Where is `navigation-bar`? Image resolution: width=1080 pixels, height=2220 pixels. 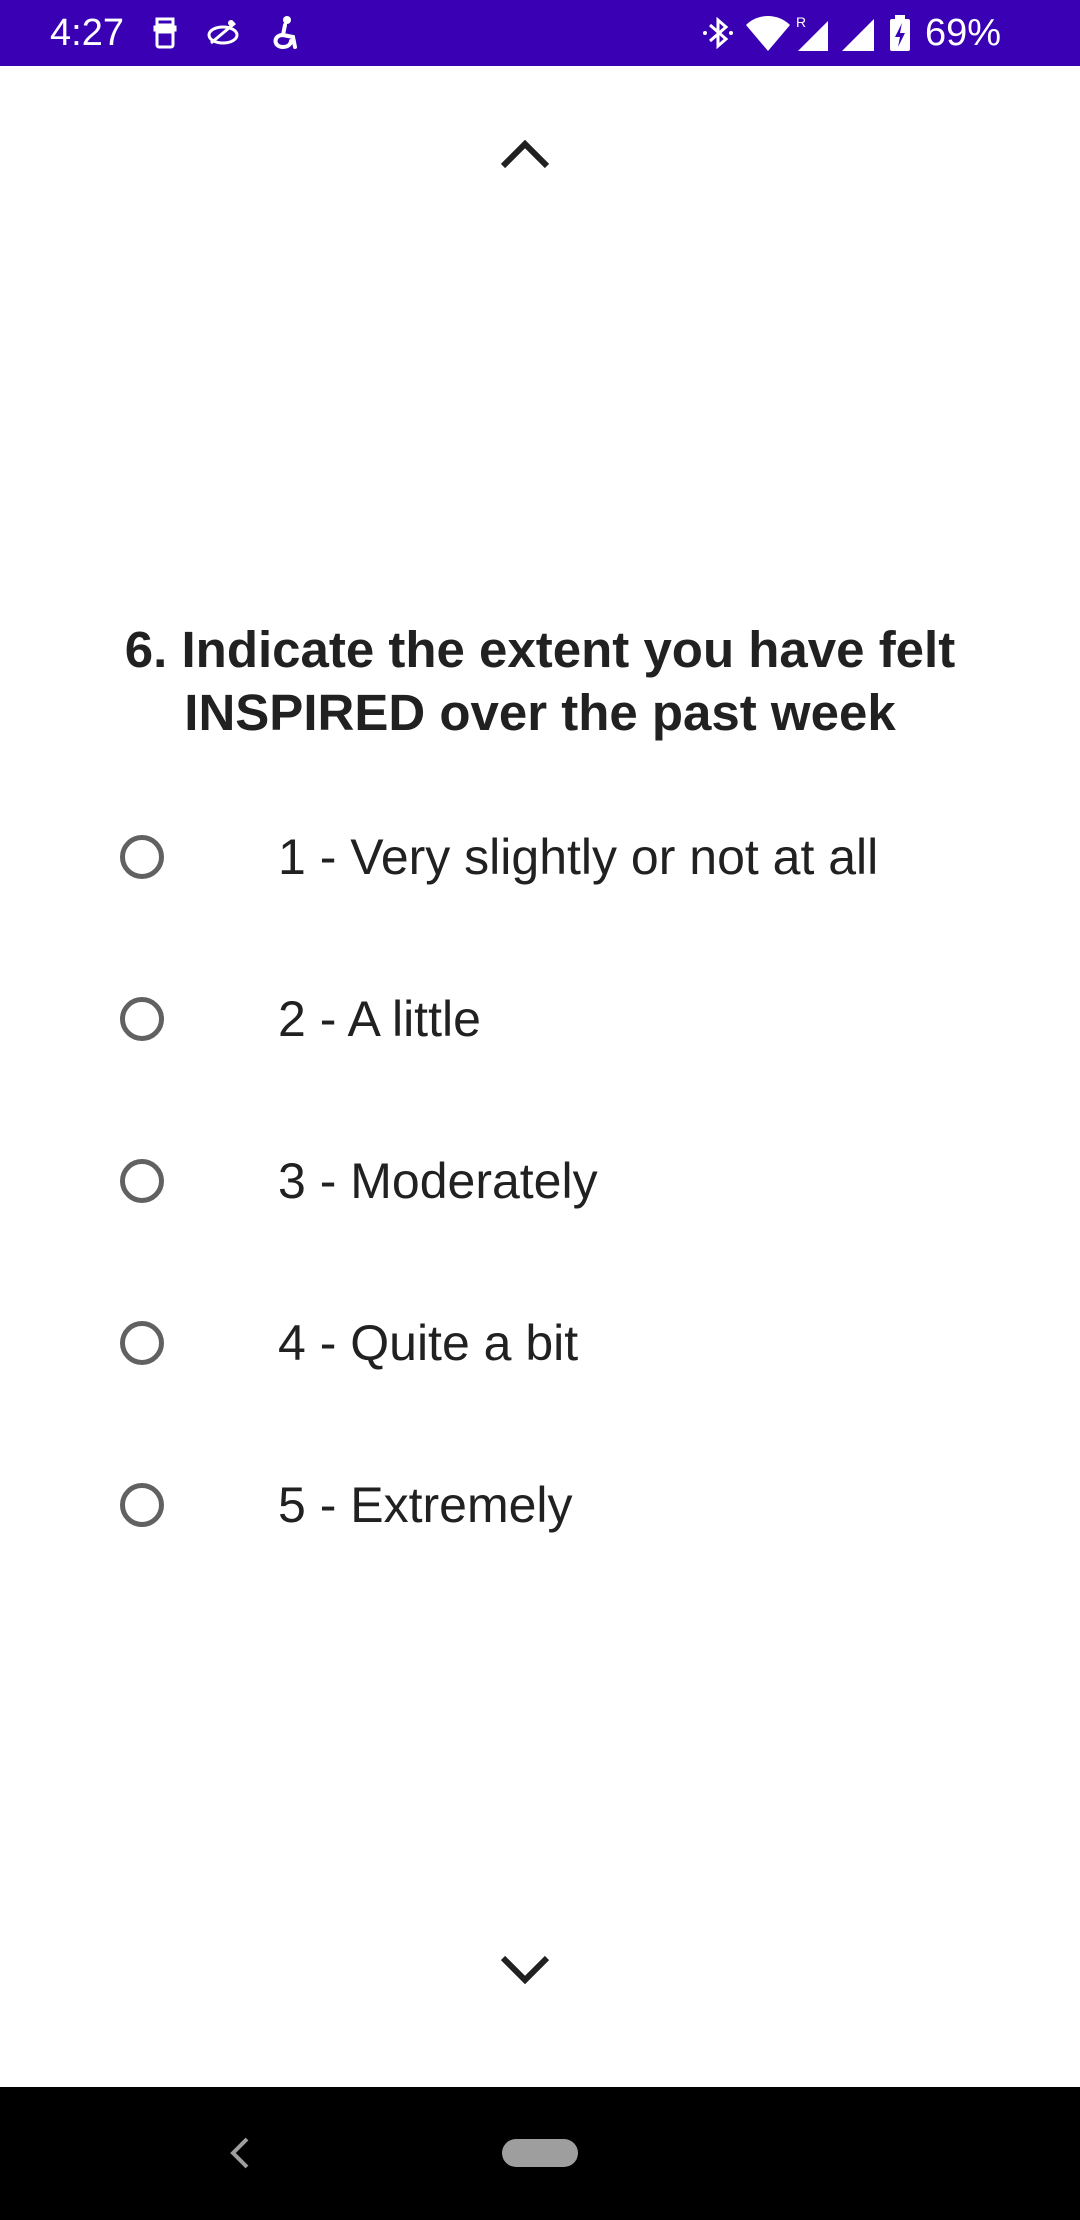 navigation-bar is located at coordinates (540, 2153).